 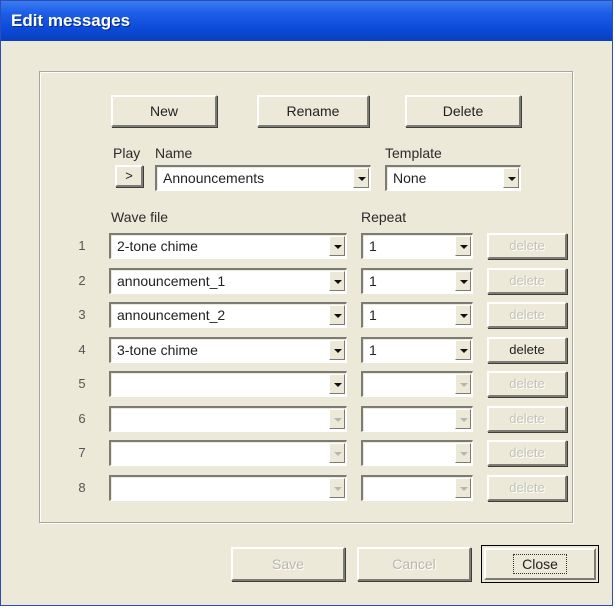 I want to click on wave-file-select: announcement_2, so click(x=228, y=315).